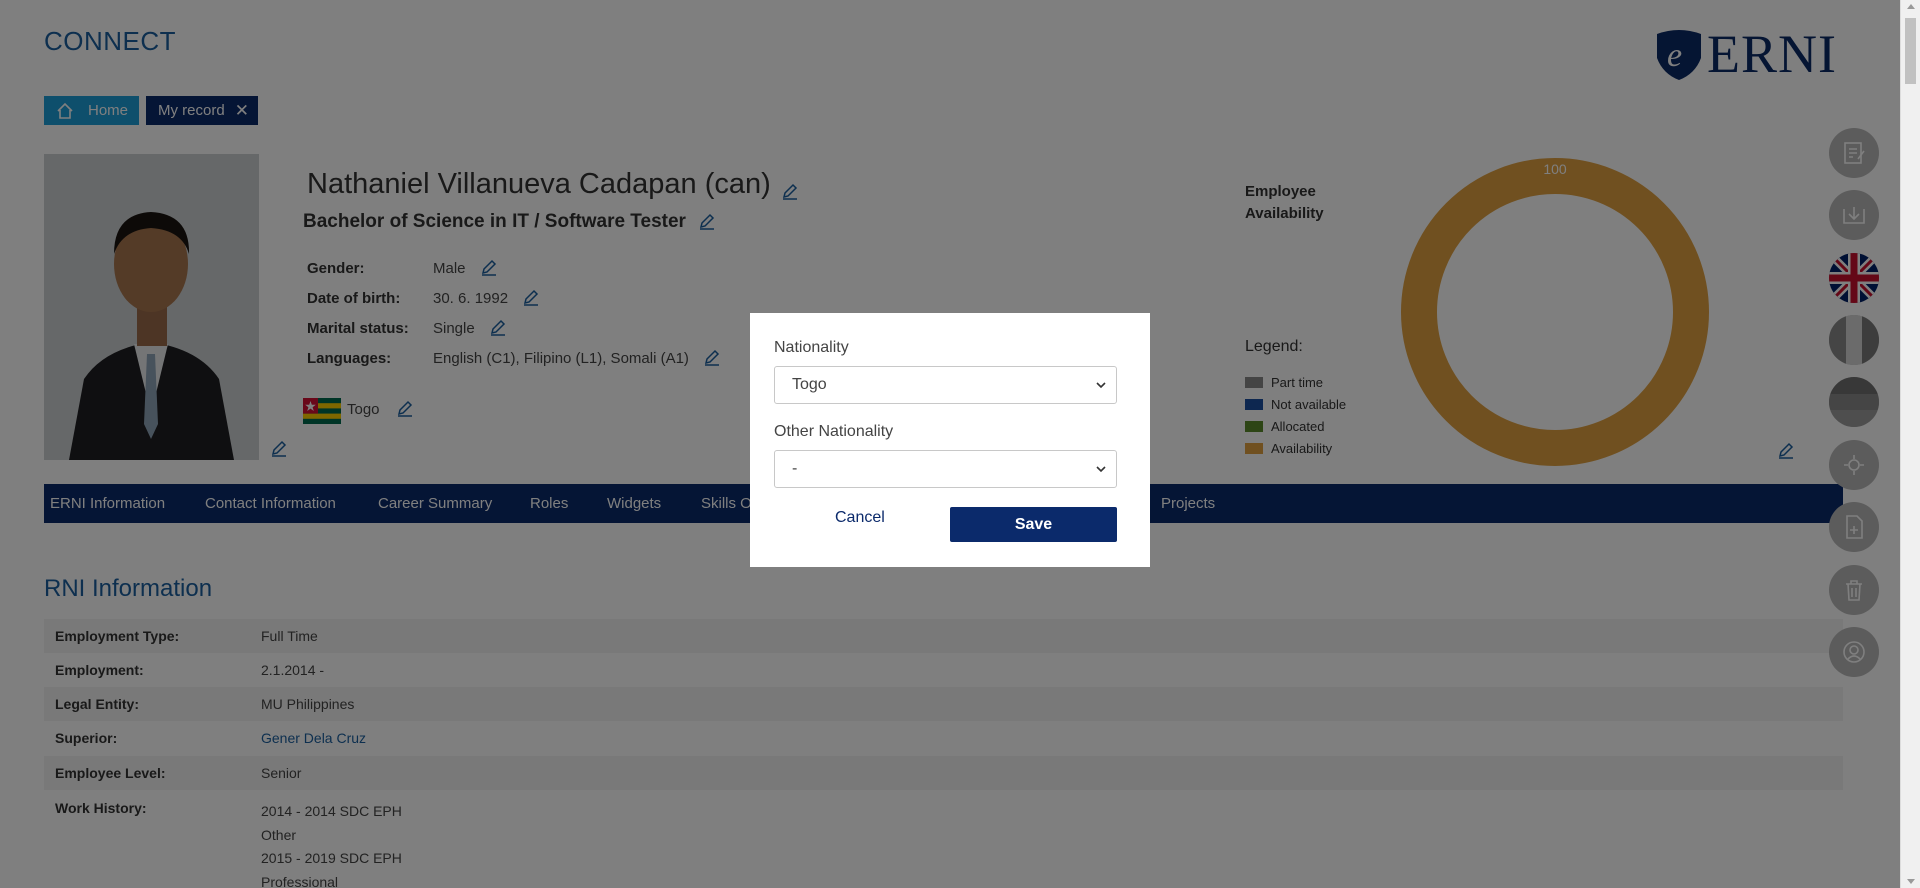 The image size is (1920, 888). What do you see at coordinates (860, 518) in the screenshot?
I see `cancel-button: Cancel` at bounding box center [860, 518].